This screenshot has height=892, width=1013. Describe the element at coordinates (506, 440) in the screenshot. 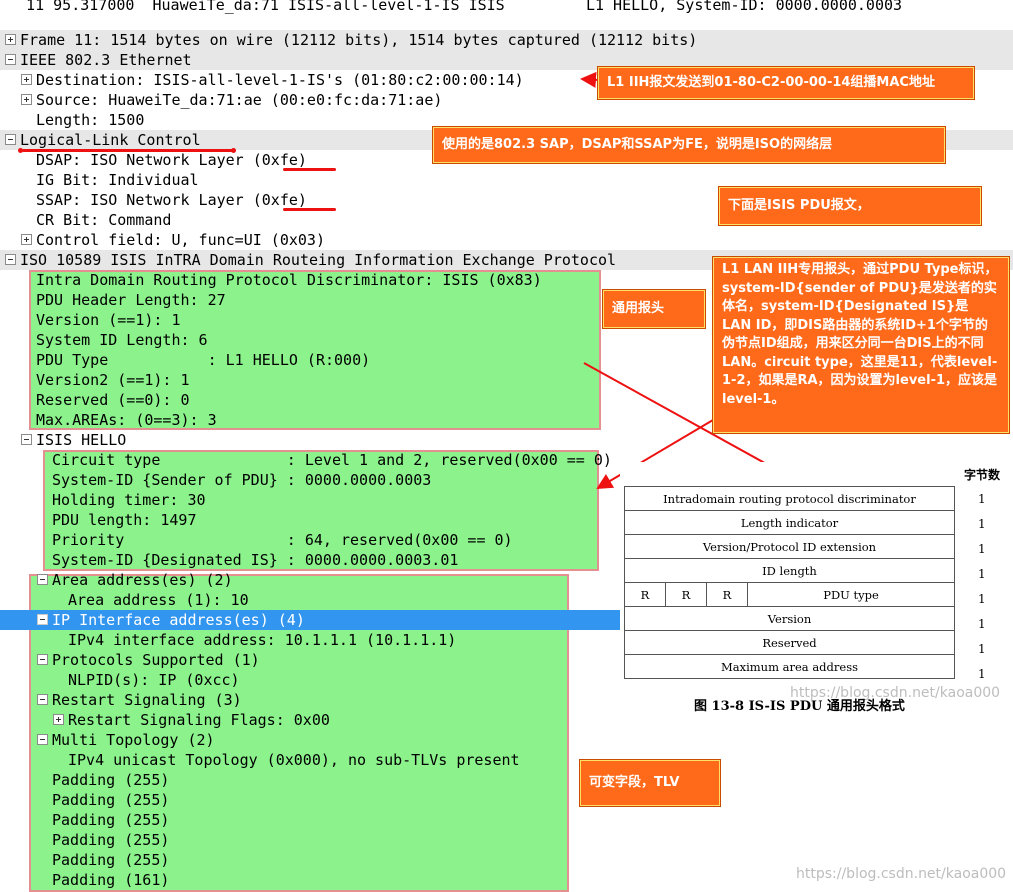

I see `tree-row: ISIS HELLO` at that location.